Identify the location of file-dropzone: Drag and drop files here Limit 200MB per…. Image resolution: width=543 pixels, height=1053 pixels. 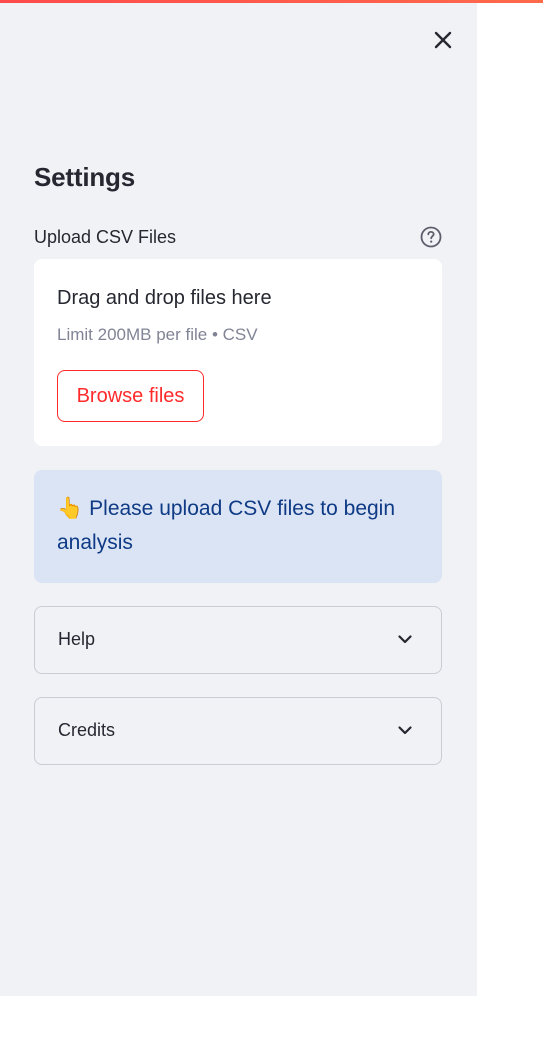
(238, 352).